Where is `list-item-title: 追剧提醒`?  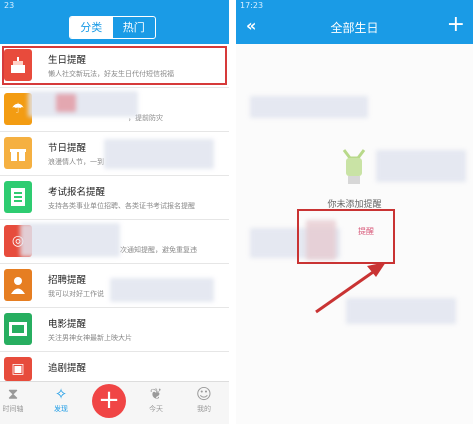 list-item-title: 追剧提醒 is located at coordinates (67, 368).